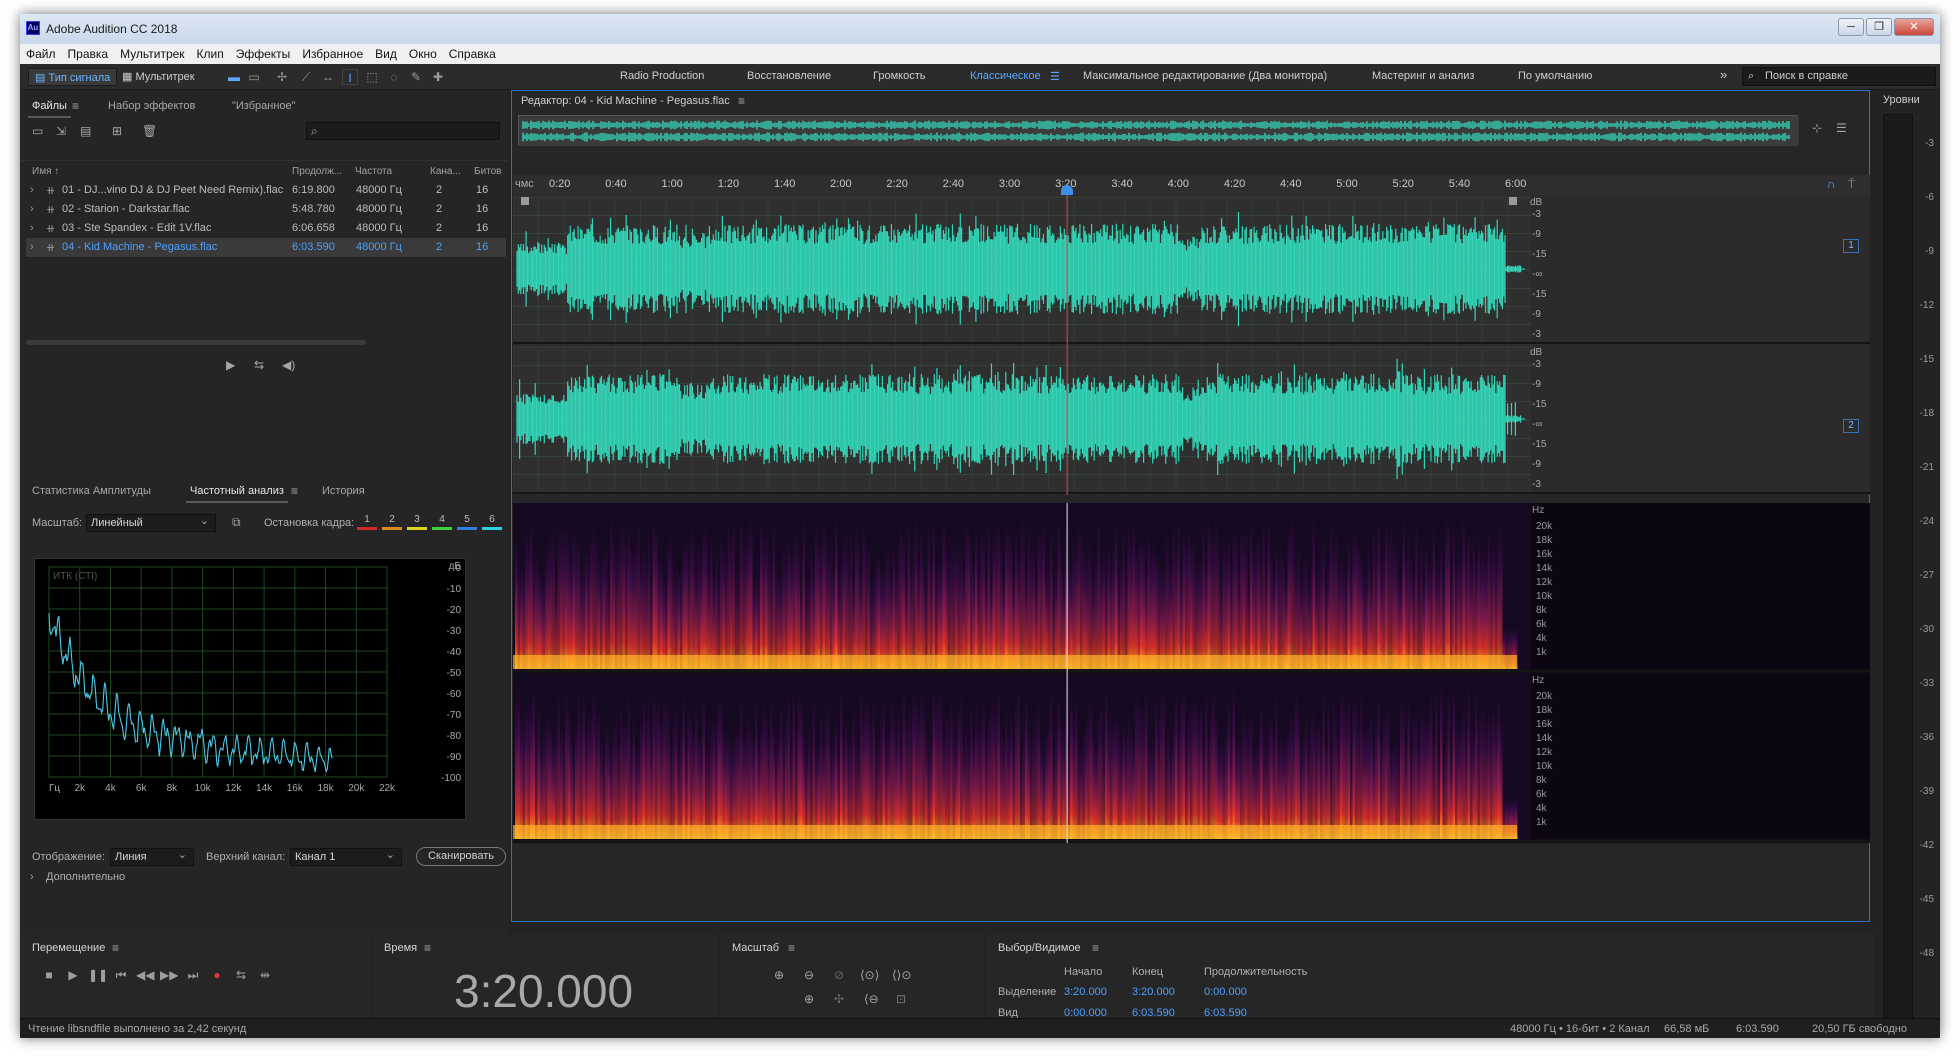 The height and width of the screenshot is (1058, 1960). What do you see at coordinates (236, 522) in the screenshot?
I see `freeze-toggle-icon: ⧉` at bounding box center [236, 522].